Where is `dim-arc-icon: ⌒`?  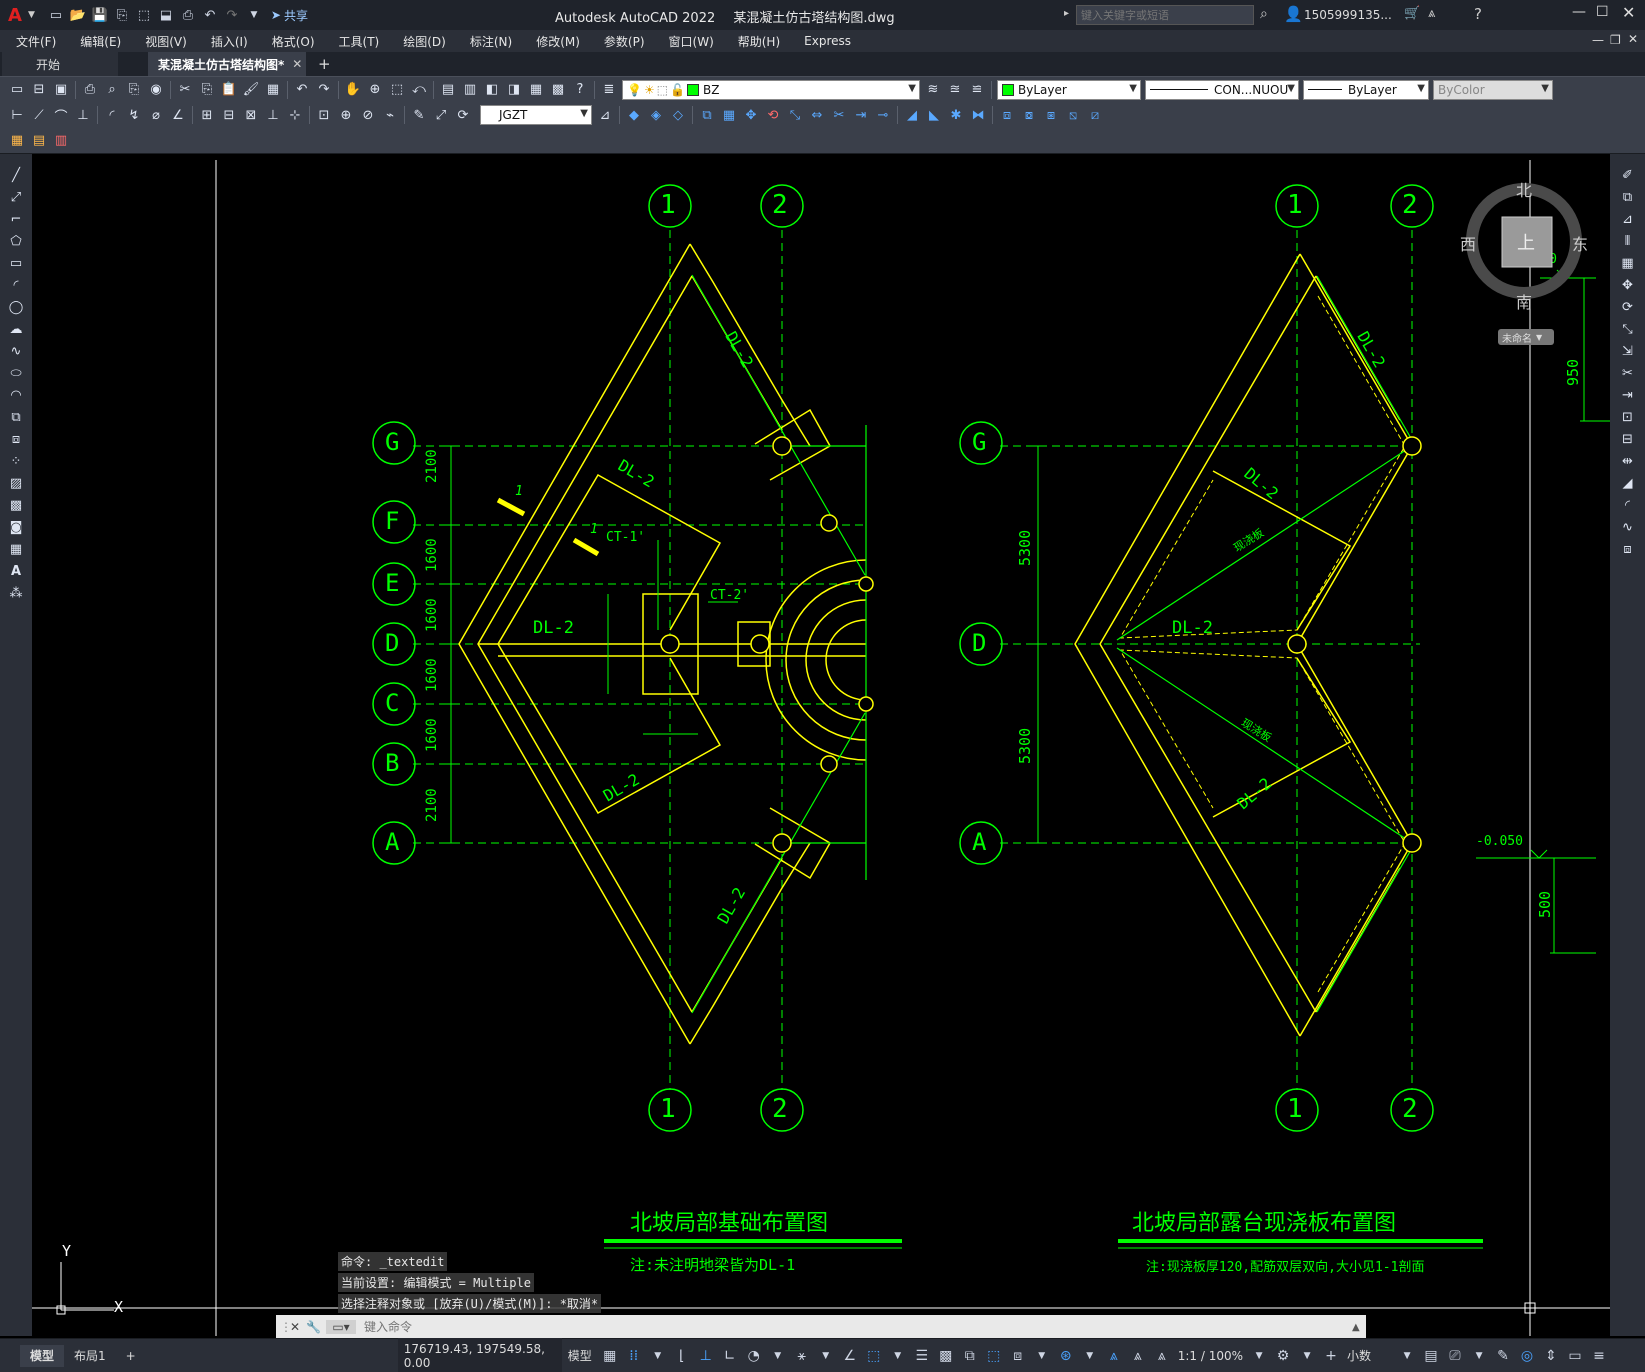
dim-arc-icon: ⌒ is located at coordinates (61, 115).